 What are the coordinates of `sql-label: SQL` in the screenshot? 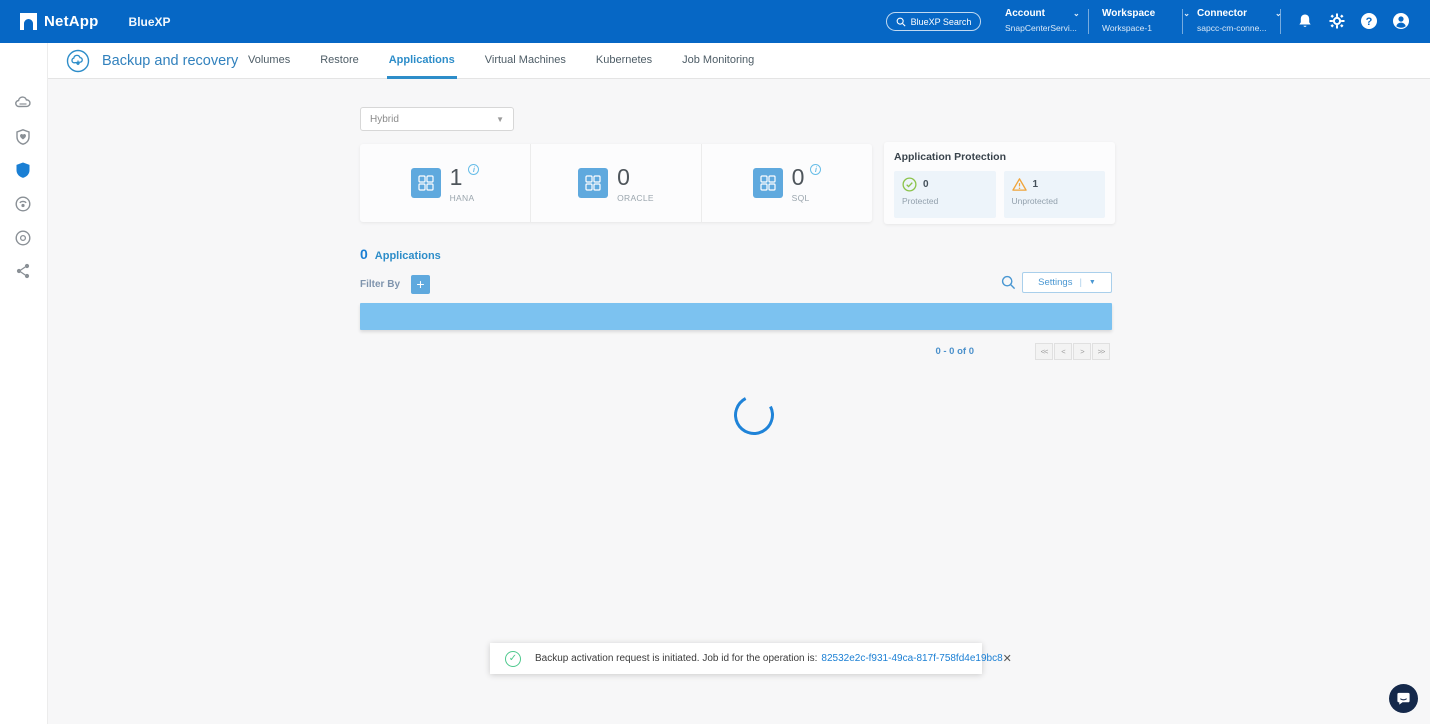 It's located at (800, 197).